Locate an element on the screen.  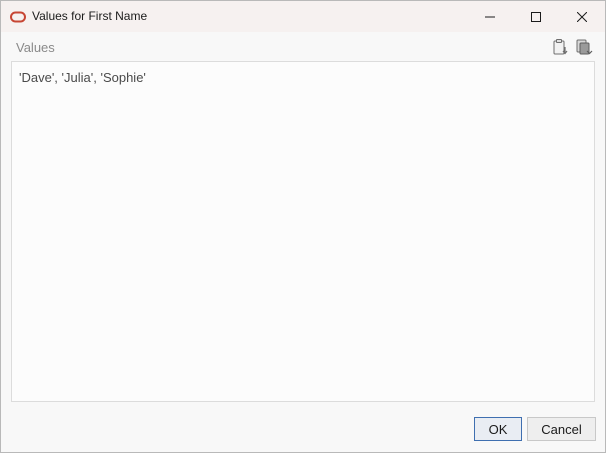
values-content: 'Dave', 'Julia', 'Sophie' is located at coordinates (82, 77).